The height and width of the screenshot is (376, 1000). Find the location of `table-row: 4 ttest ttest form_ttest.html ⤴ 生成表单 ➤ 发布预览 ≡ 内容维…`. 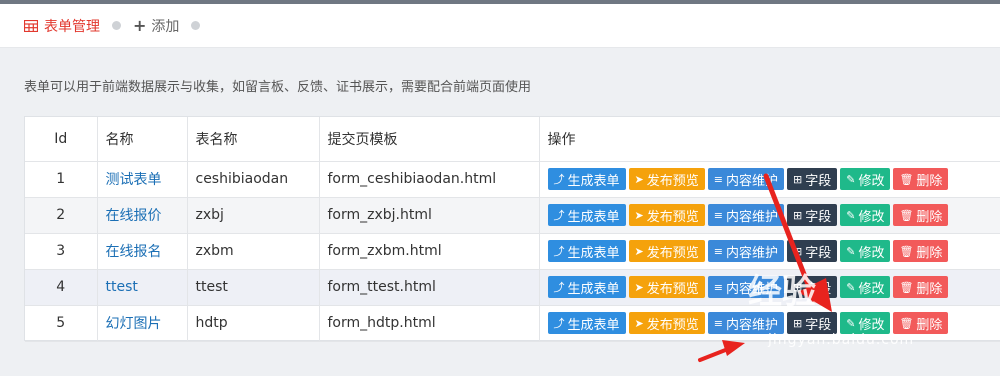

table-row: 4 ttest ttest form_ttest.html ⤴ 生成表单 ➤ 发布预览 ≡ 内容维… is located at coordinates (512, 287).